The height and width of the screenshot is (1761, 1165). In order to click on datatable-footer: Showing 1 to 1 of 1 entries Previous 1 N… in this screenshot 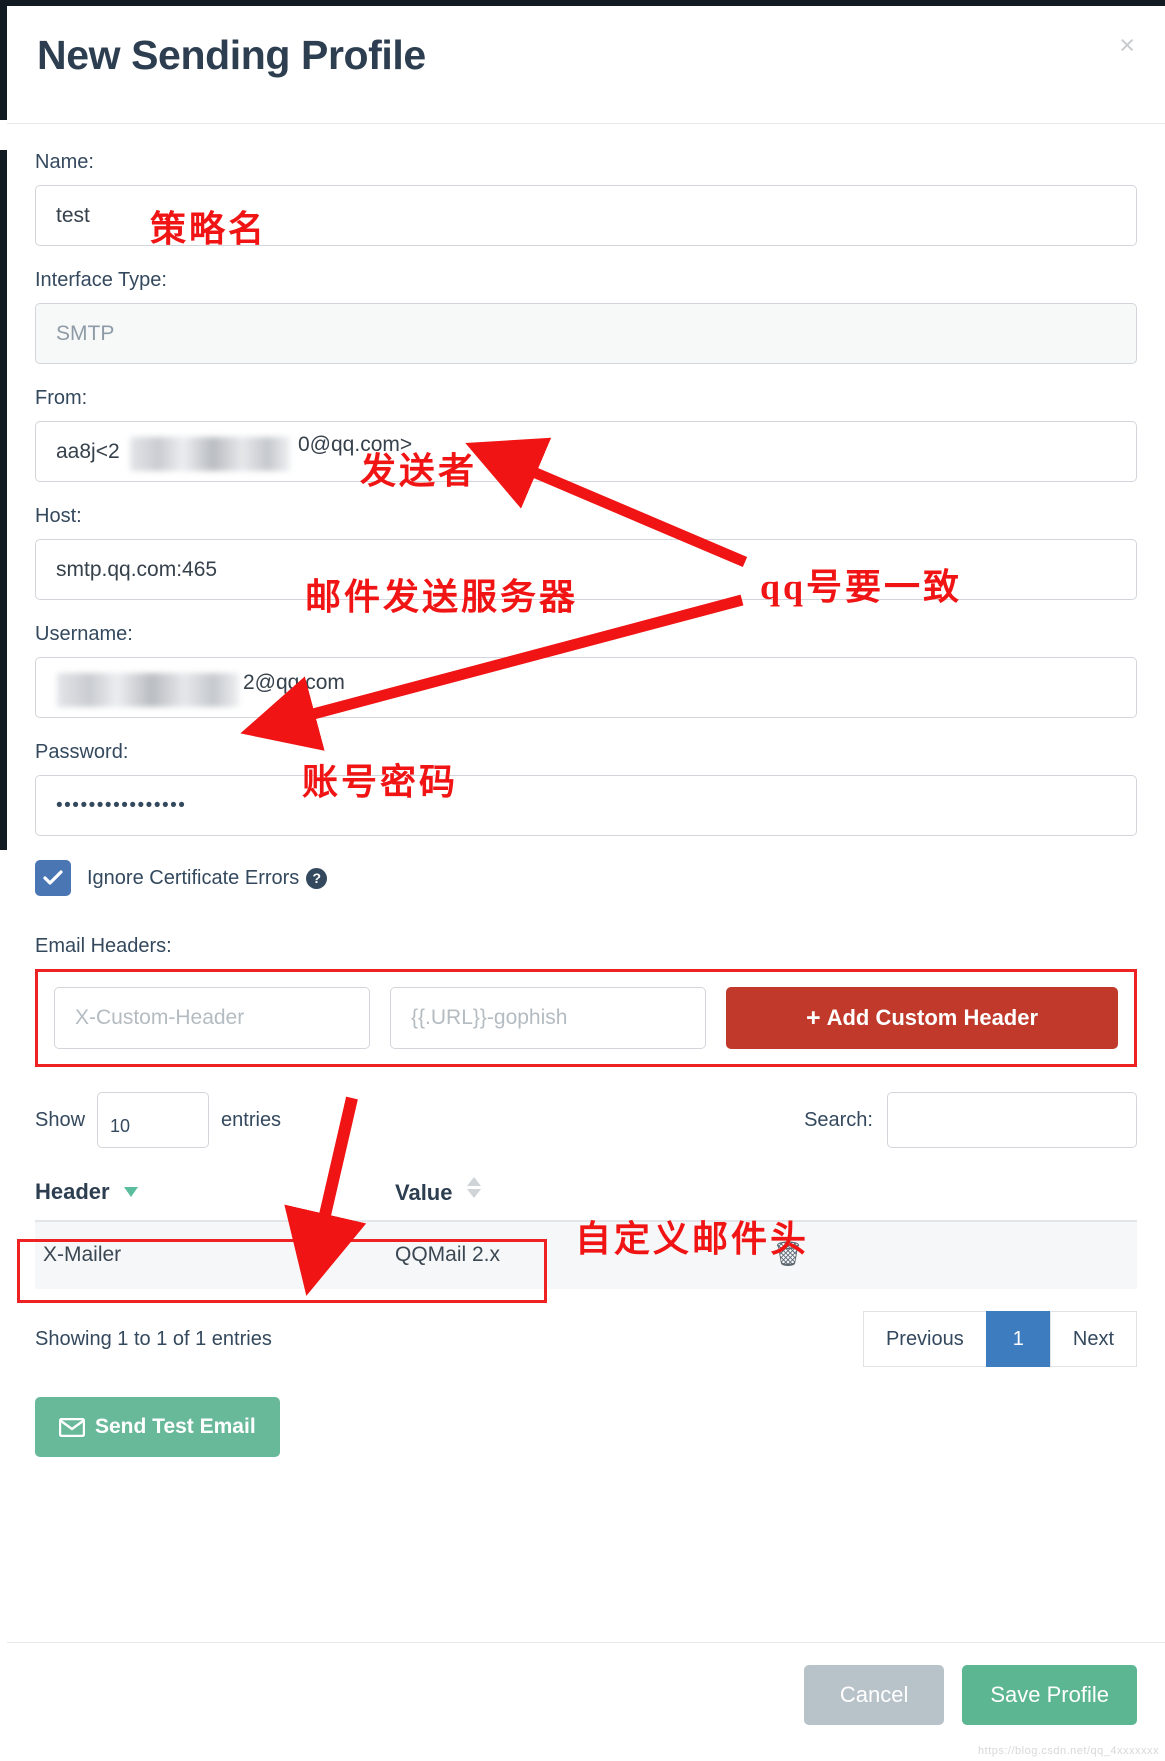, I will do `click(586, 1339)`.